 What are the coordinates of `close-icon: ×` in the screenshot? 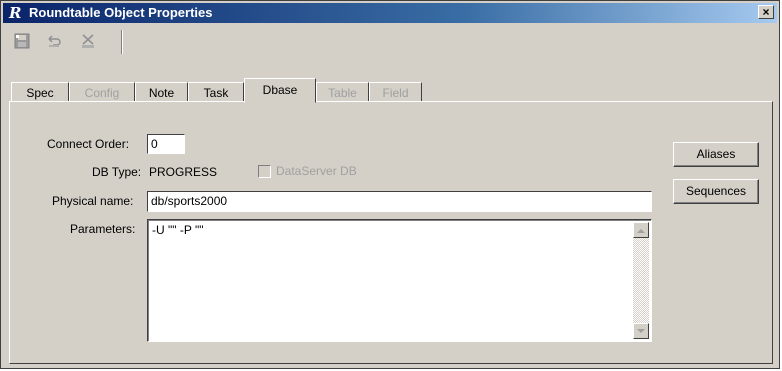 It's located at (766, 12).